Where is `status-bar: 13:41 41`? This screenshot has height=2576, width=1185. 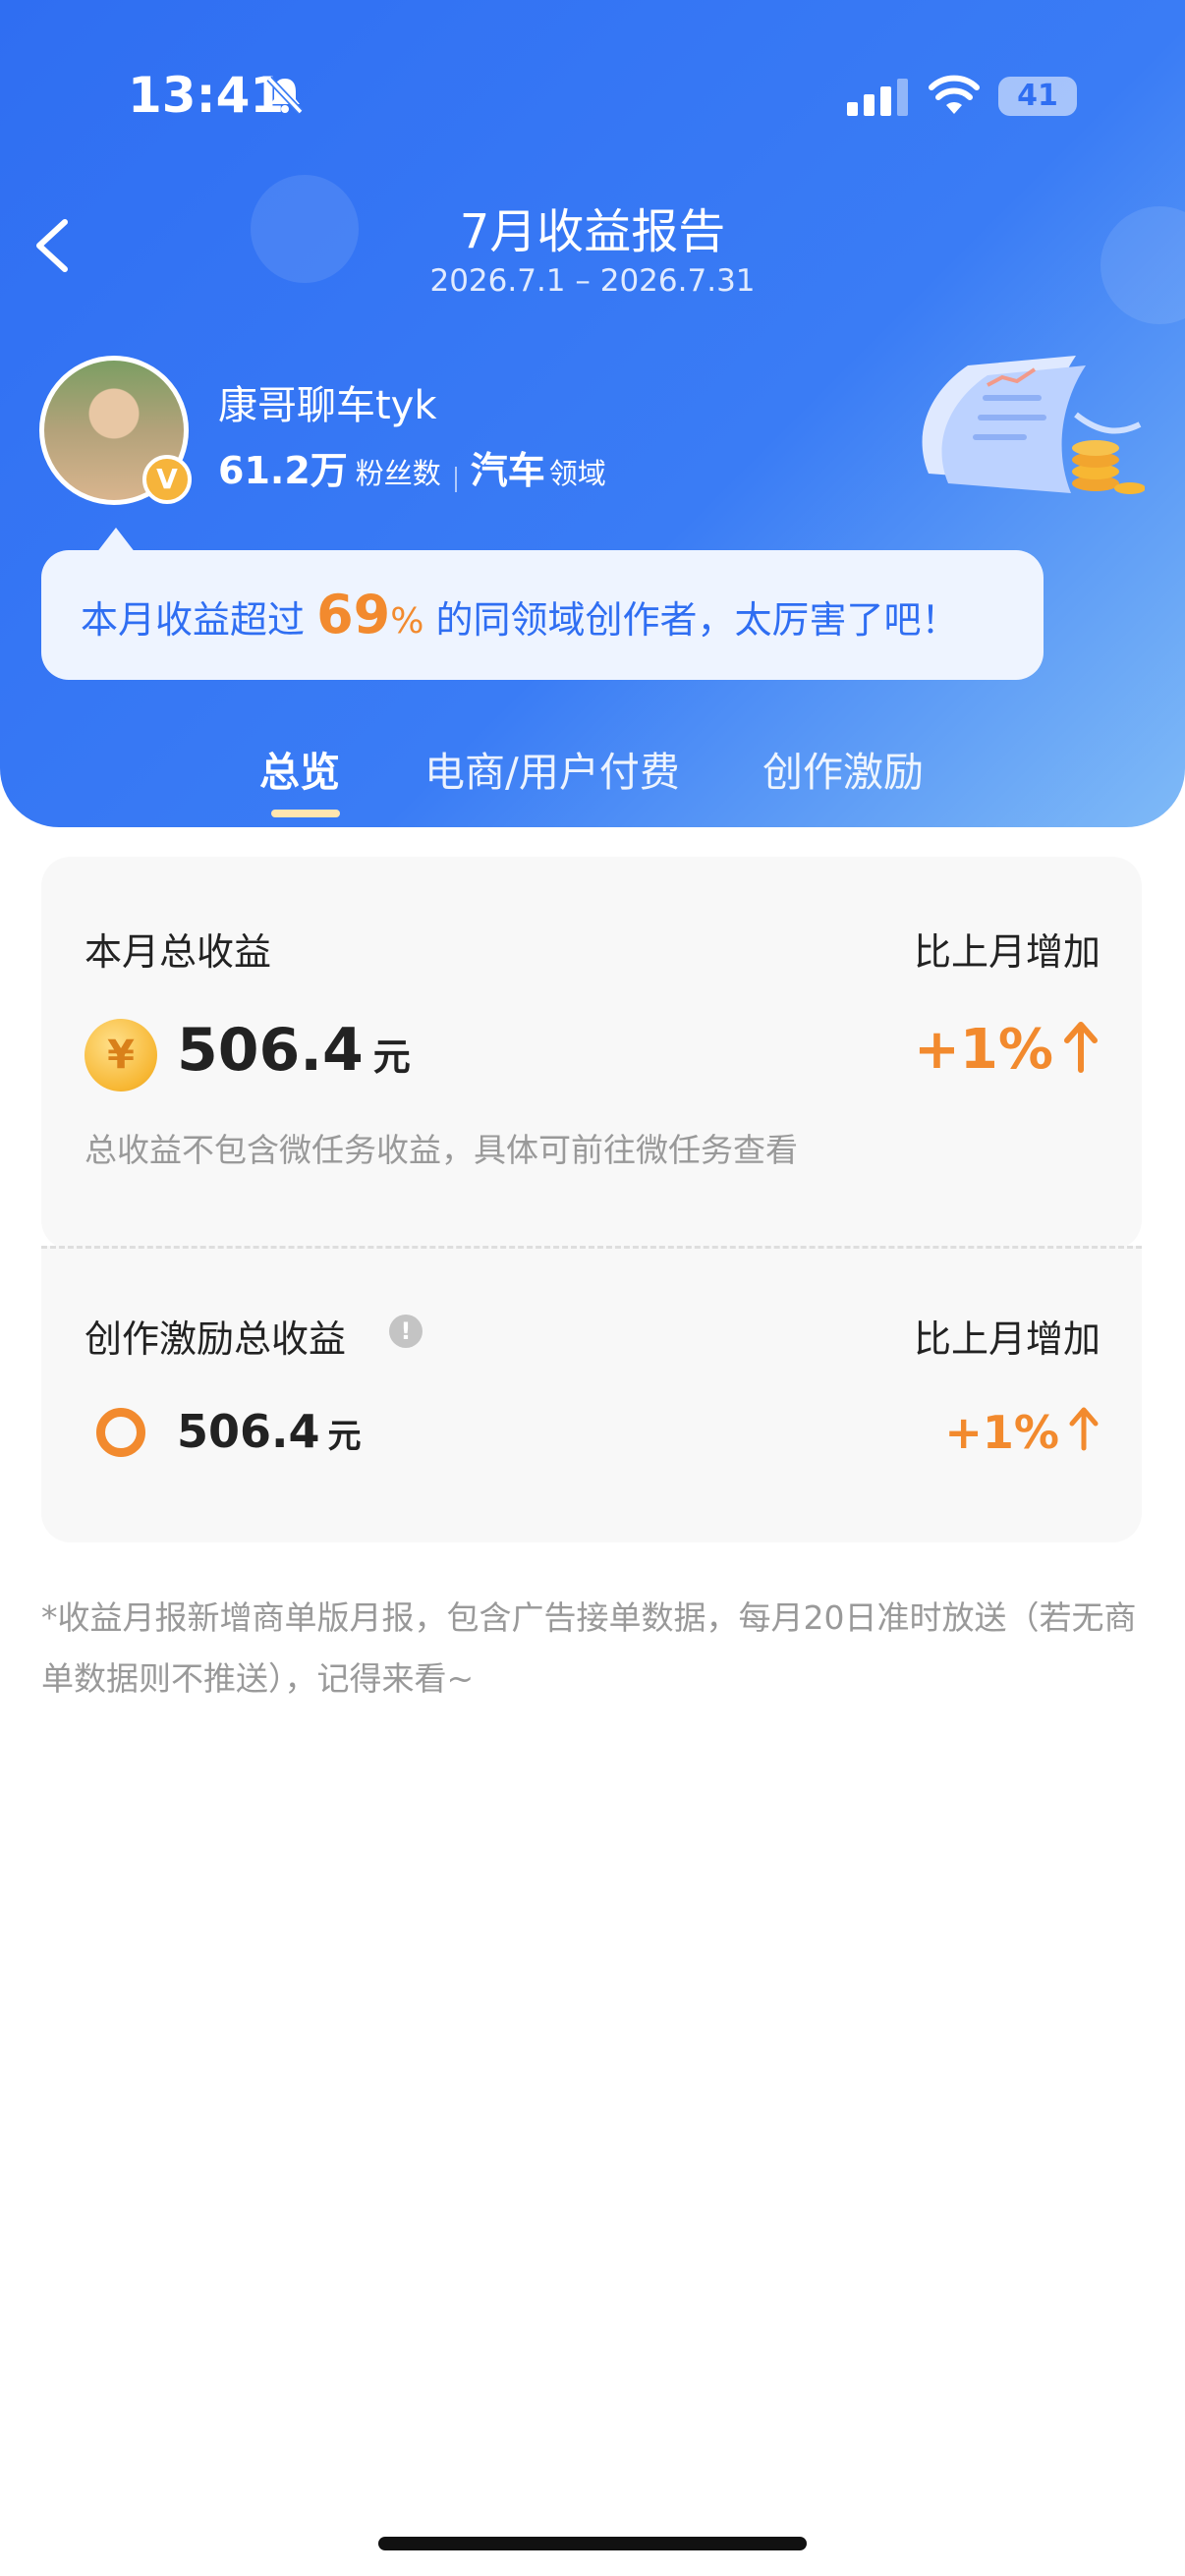
status-bar: 13:41 41 is located at coordinates (592, 93).